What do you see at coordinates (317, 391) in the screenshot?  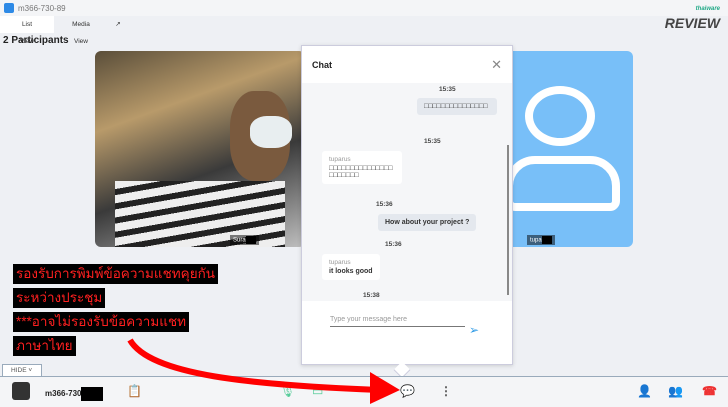 I see `camera-icon: ▭` at bounding box center [317, 391].